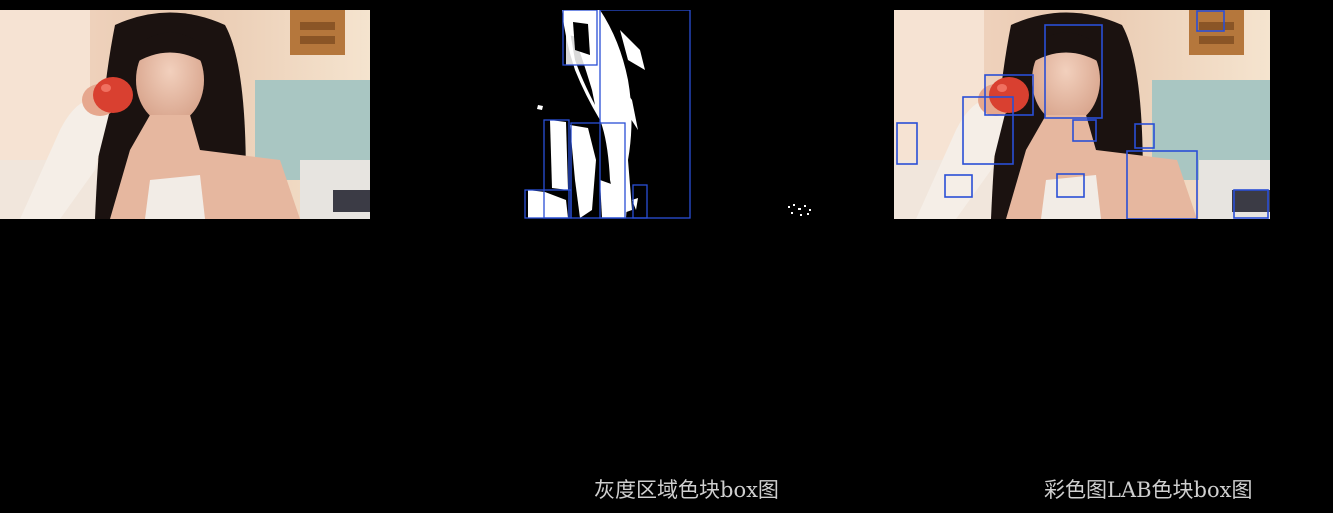 The height and width of the screenshot is (513, 1333). Describe the element at coordinates (607, 114) in the screenshot. I see `grayscale-blob-graphic` at that location.